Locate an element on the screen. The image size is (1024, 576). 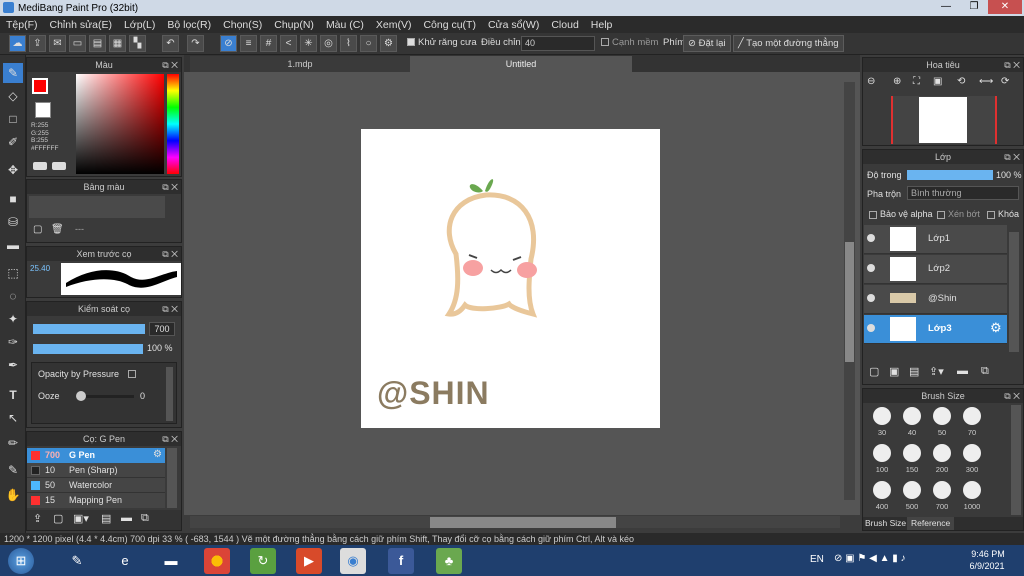
select-eraser-icon: ✒ is located at coordinates (13, 365).